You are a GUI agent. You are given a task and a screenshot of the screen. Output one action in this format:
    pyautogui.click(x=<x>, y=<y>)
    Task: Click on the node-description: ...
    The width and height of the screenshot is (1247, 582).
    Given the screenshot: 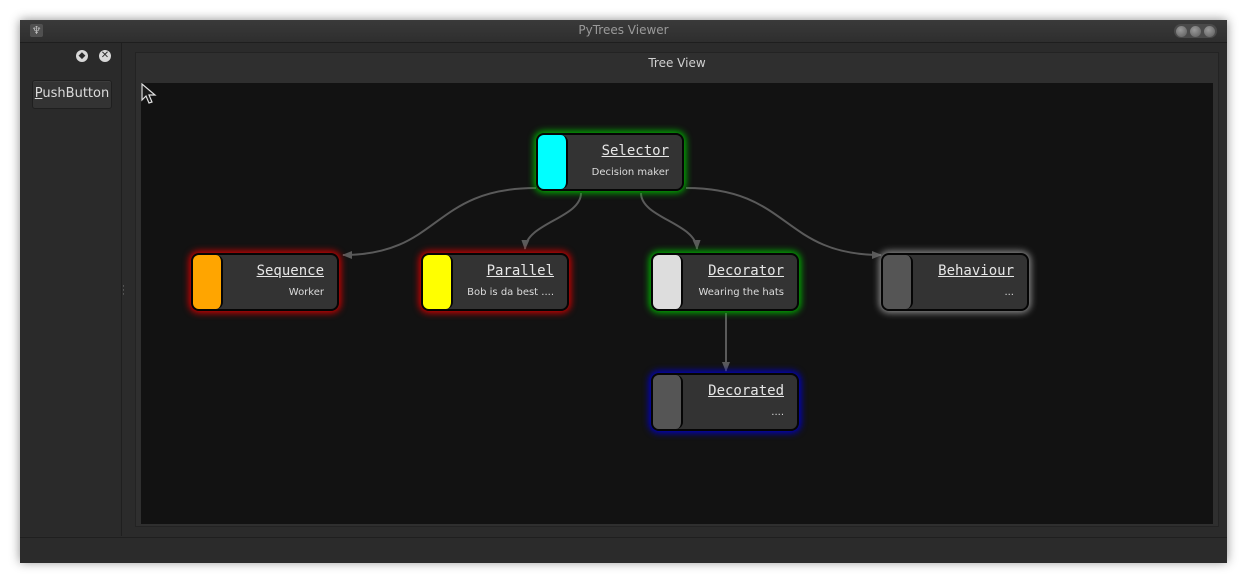 What is the action you would take?
    pyautogui.click(x=1009, y=292)
    